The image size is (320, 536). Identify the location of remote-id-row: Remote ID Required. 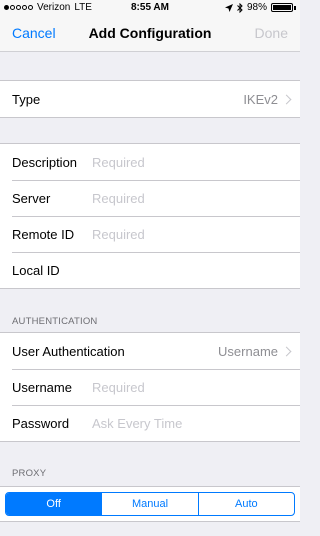
(150, 234).